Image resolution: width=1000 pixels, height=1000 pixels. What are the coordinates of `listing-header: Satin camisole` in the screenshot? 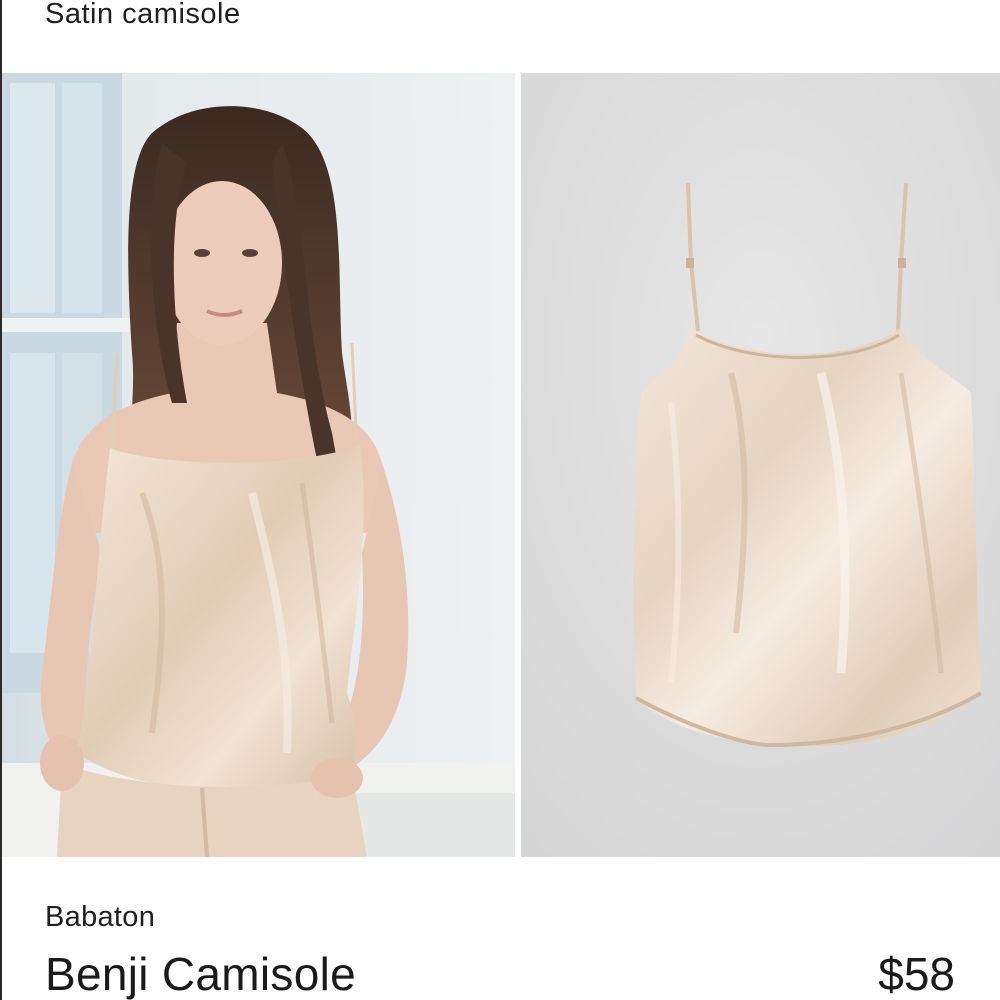 It's located at (500, 36).